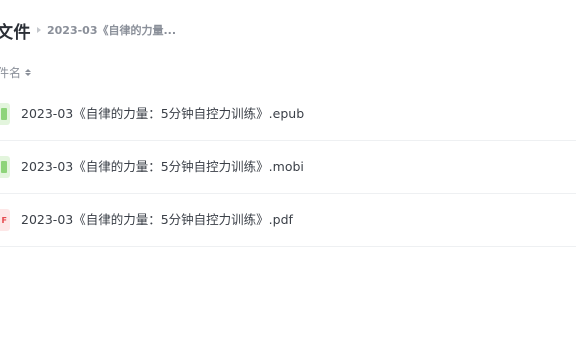  Describe the element at coordinates (157, 220) in the screenshot. I see `file-name: 2023-03《自律的力量：5分钟自控力训练》.pdf` at that location.